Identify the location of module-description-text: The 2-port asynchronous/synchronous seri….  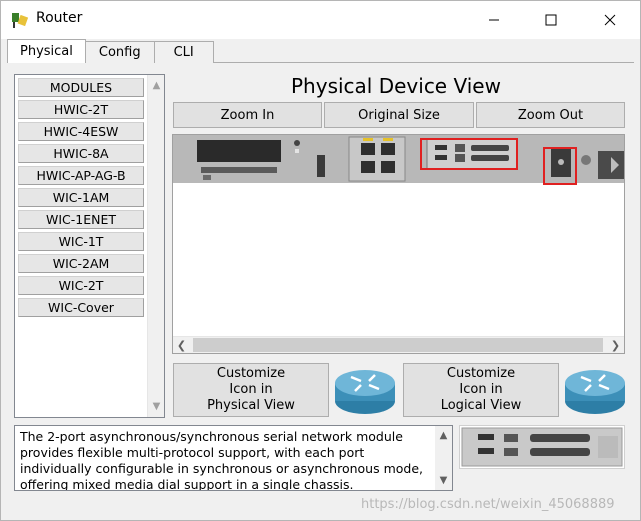
(221, 460).